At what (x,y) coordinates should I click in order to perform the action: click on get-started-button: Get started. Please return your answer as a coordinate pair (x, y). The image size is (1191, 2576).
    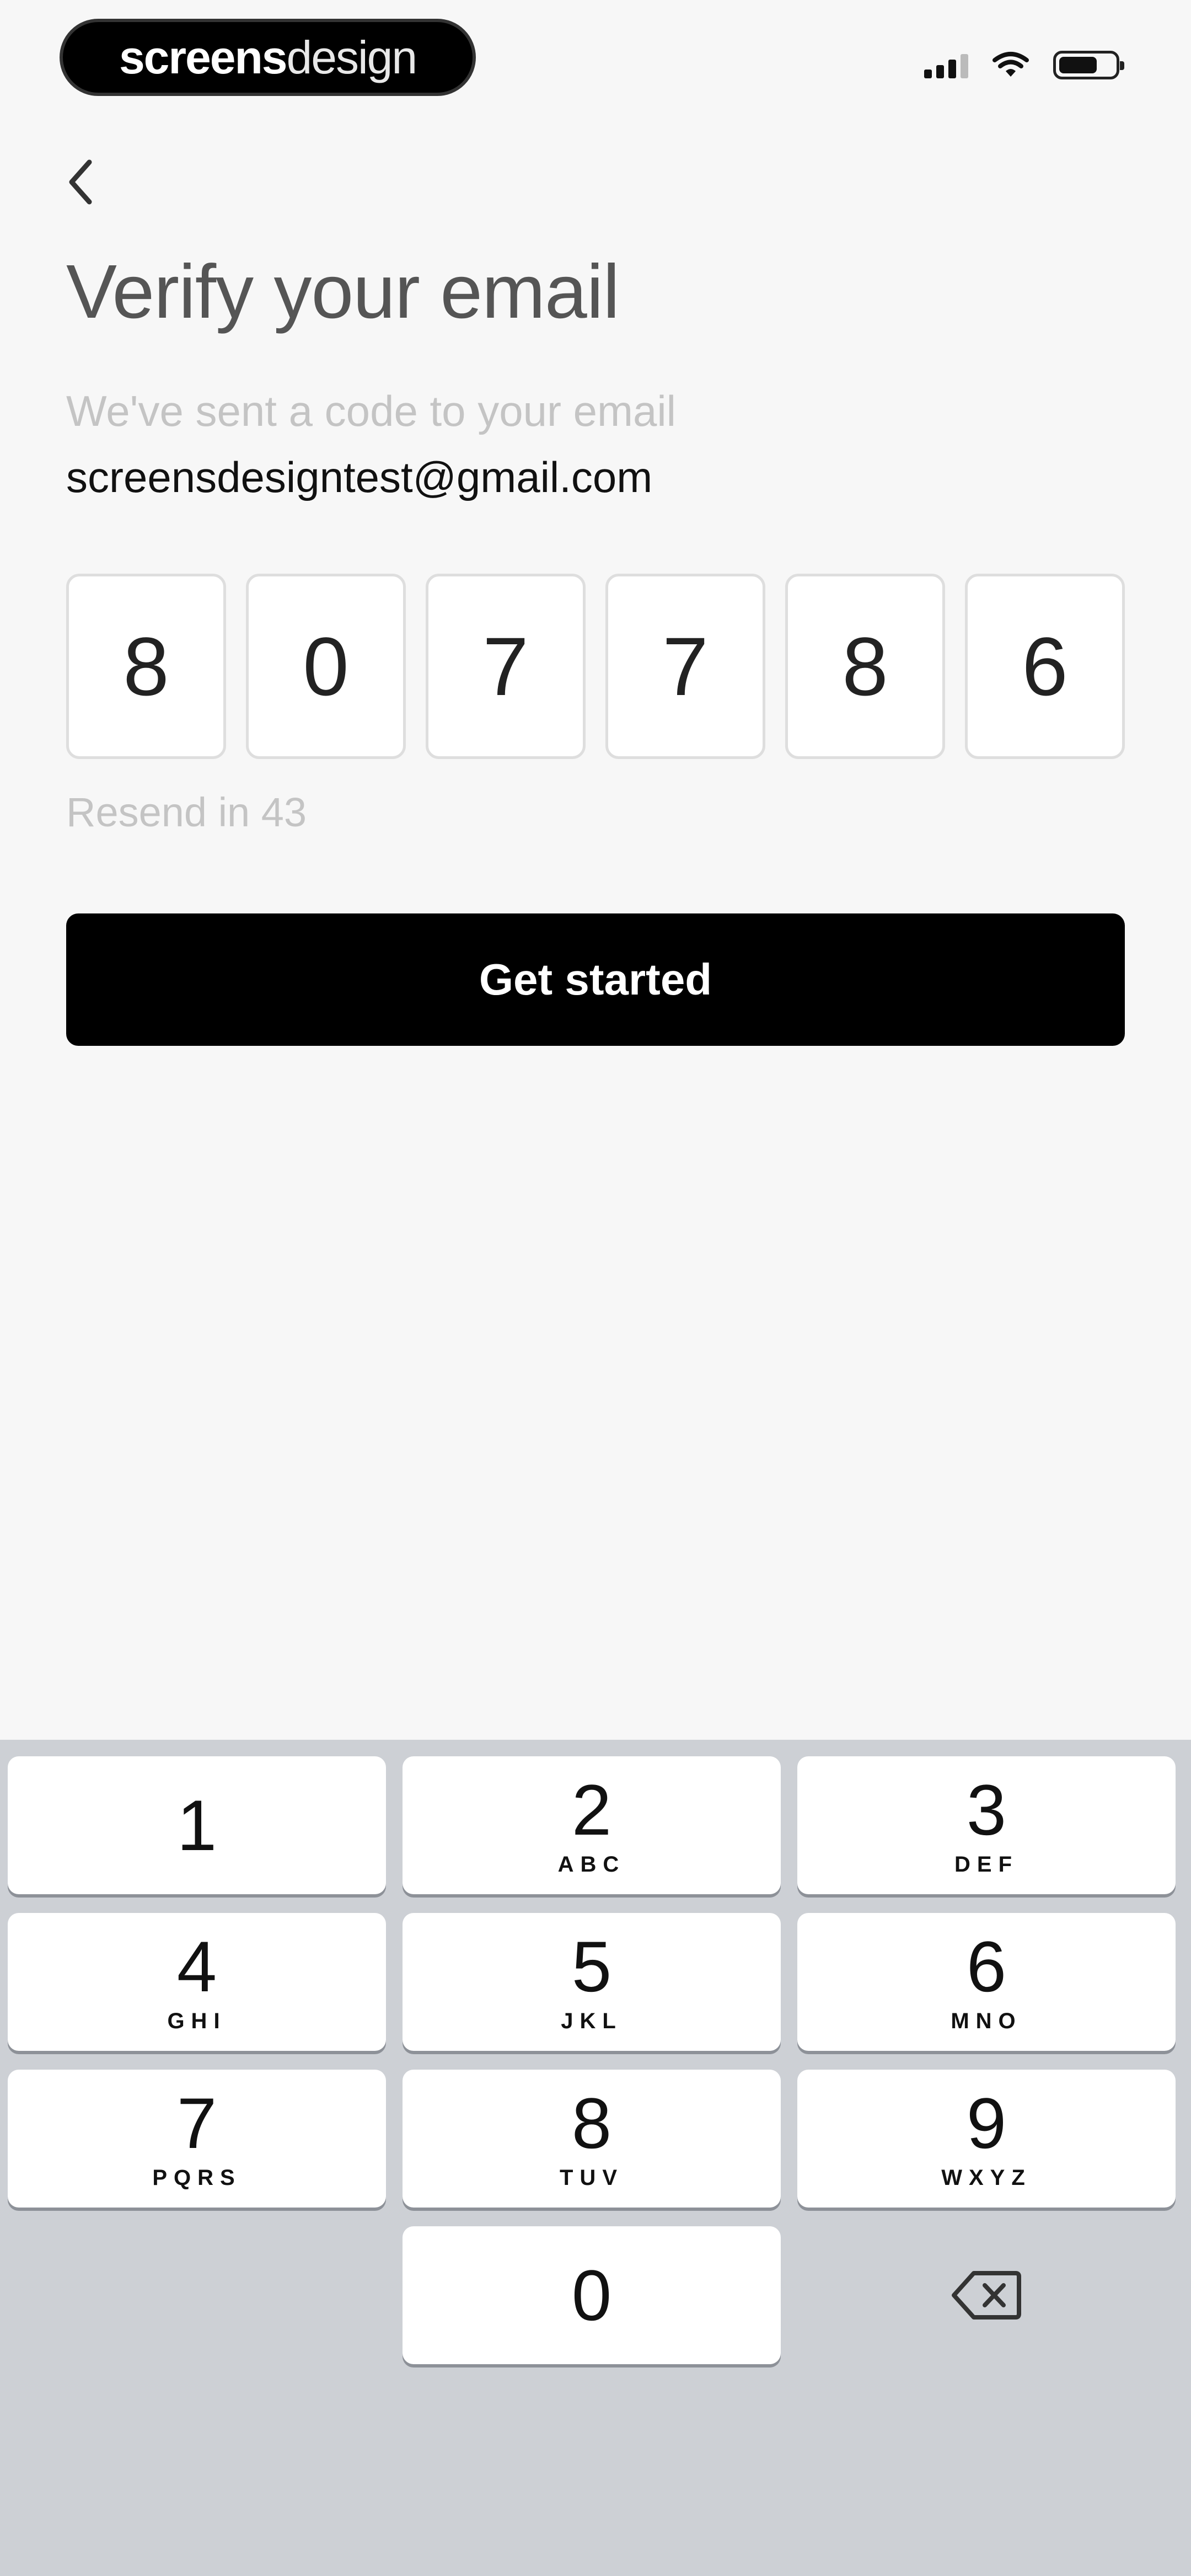
    Looking at the image, I should click on (595, 979).